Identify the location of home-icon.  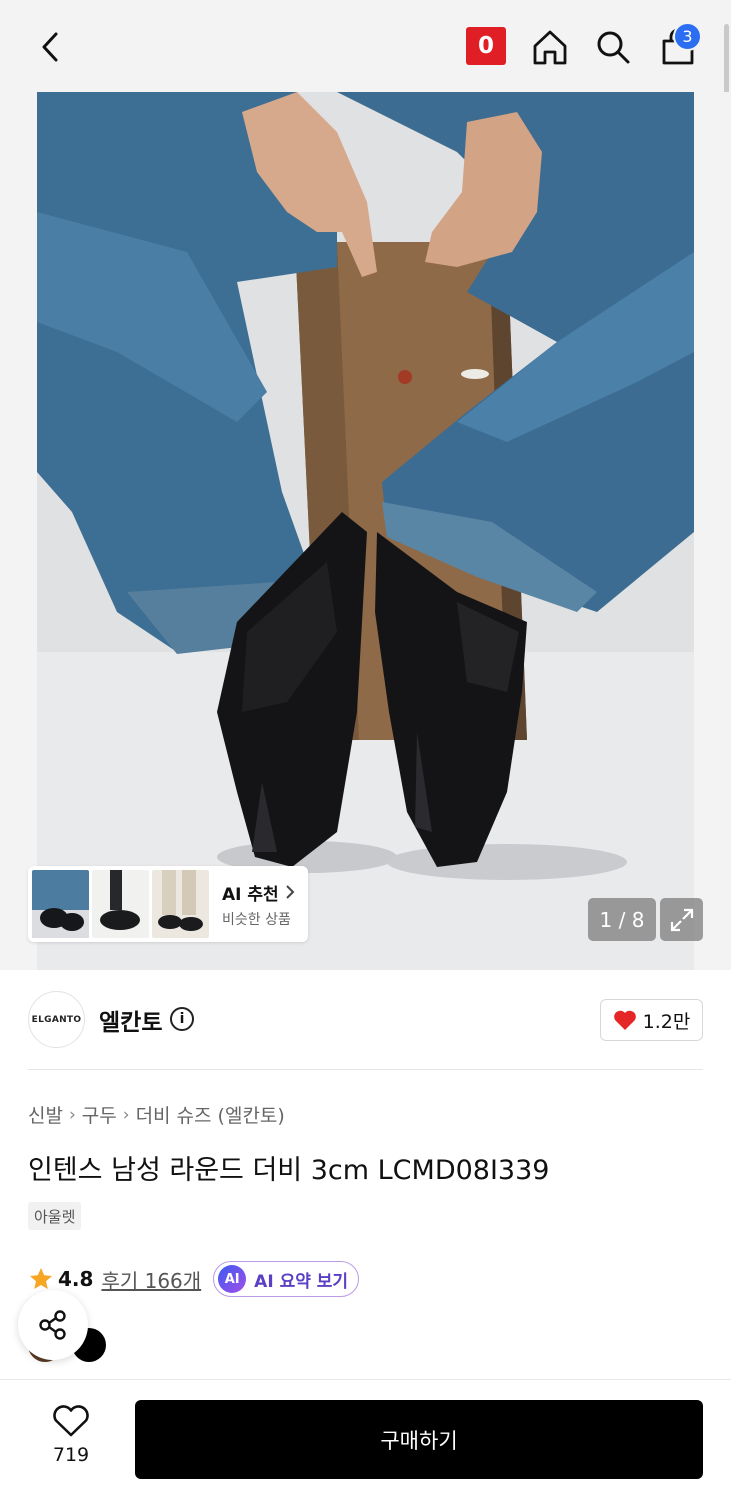
(550, 47).